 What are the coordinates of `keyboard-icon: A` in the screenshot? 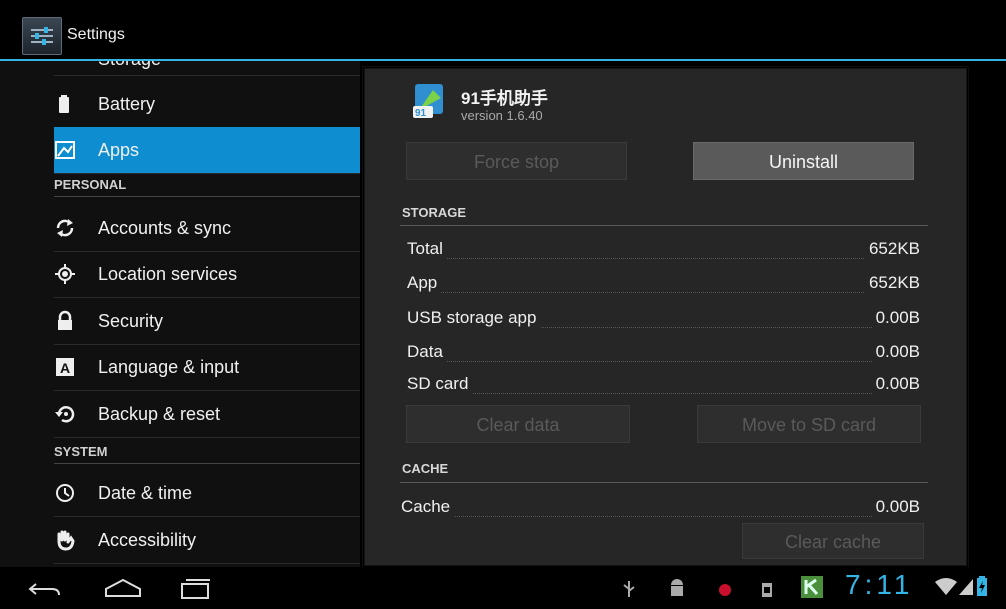 It's located at (65, 367).